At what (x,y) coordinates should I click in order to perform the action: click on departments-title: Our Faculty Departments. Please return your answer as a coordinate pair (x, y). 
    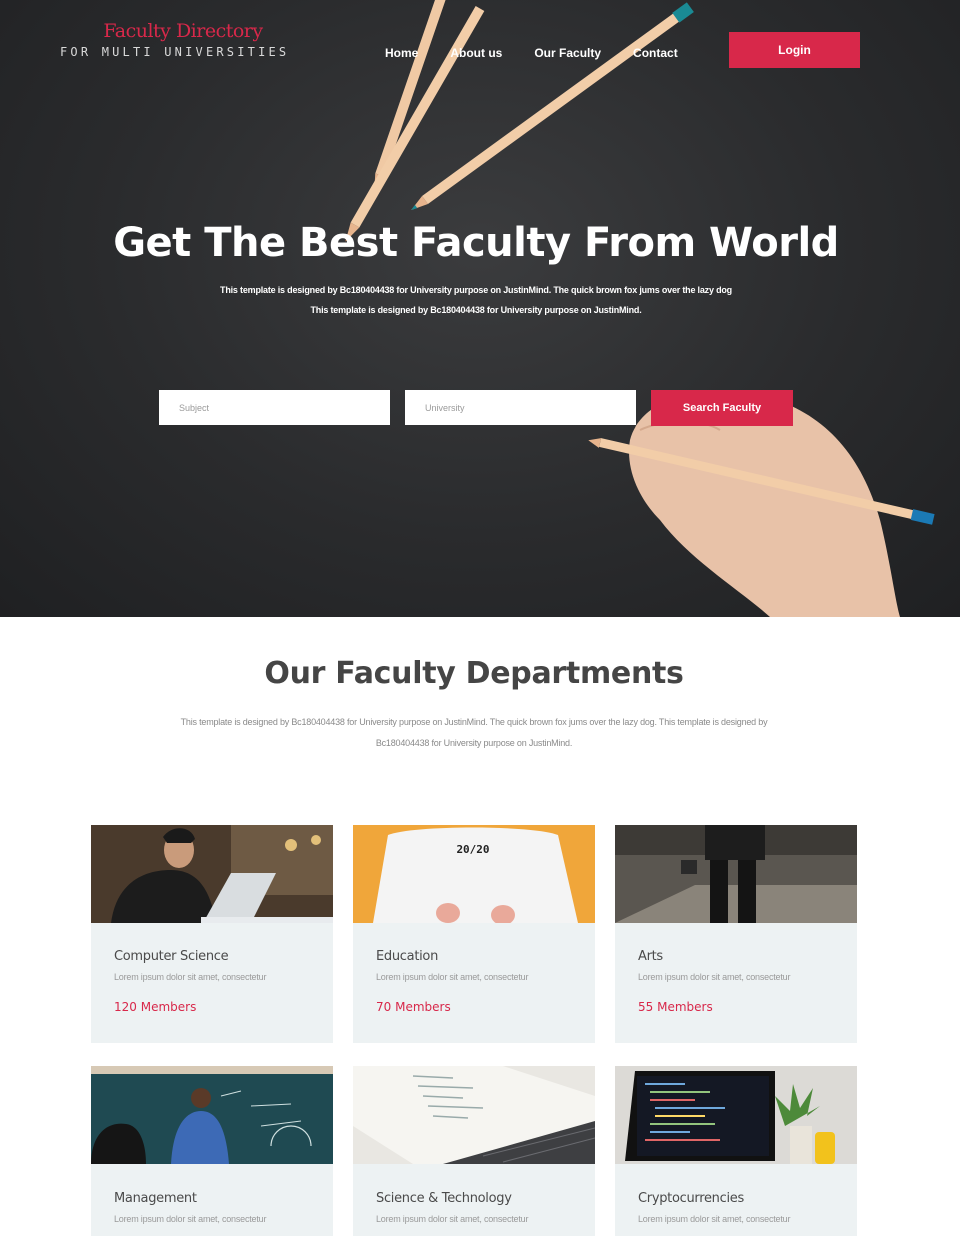
    Looking at the image, I should click on (474, 673).